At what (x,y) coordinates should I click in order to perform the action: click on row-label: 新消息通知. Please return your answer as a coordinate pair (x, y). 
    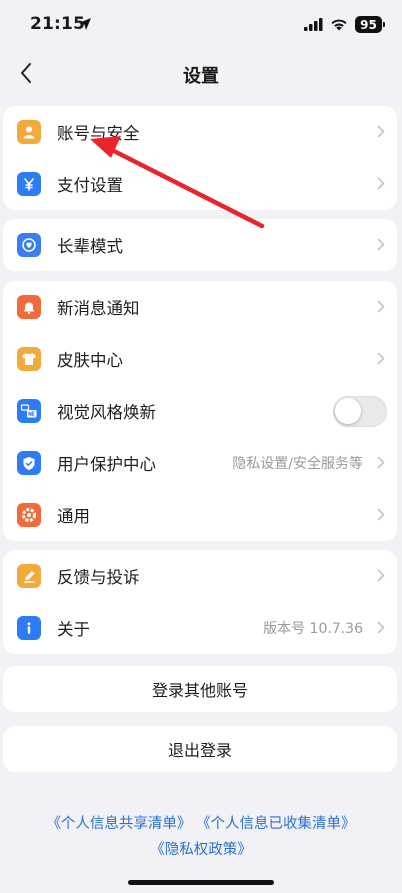
    Looking at the image, I should click on (98, 308).